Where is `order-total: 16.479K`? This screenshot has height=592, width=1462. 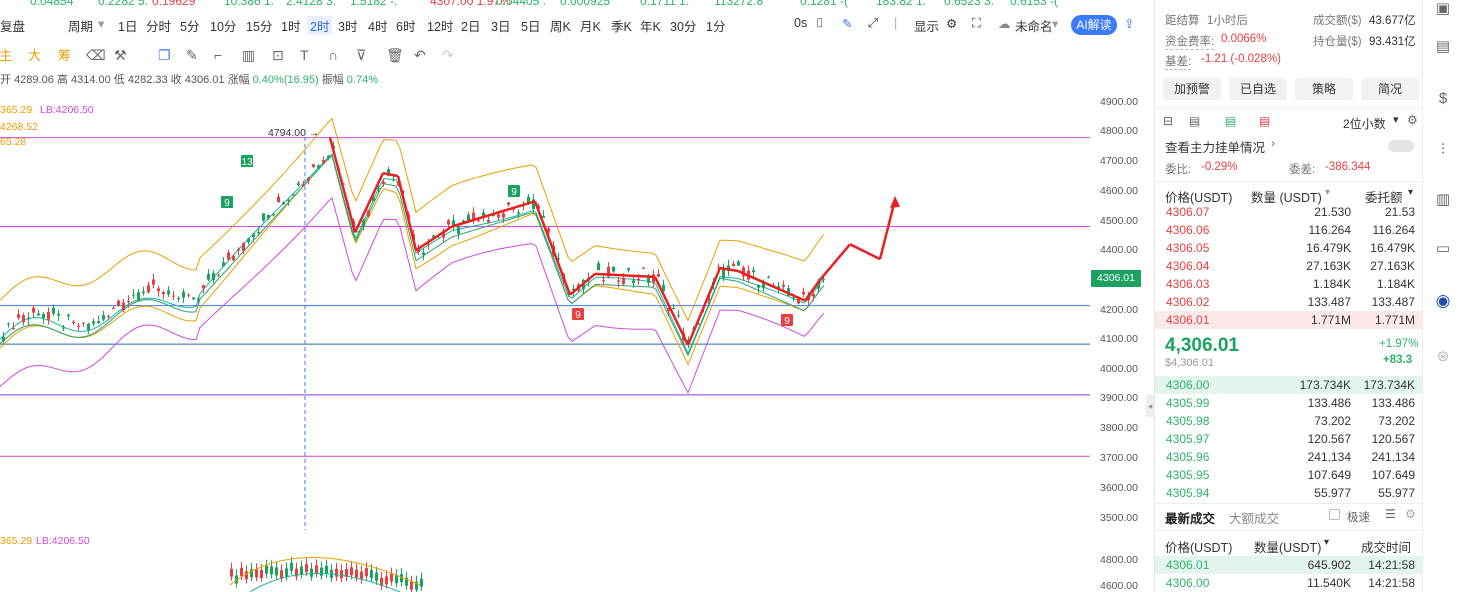
order-total: 16.479K is located at coordinates (1392, 248).